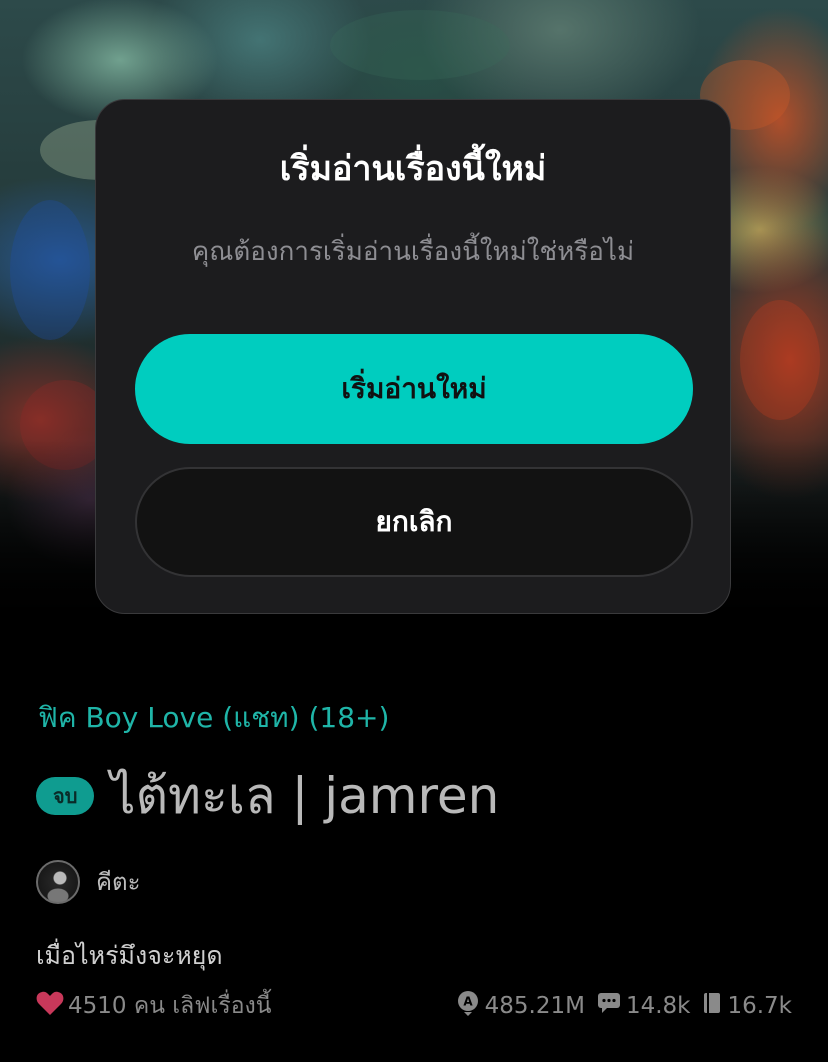 The width and height of the screenshot is (828, 1062). Describe the element at coordinates (129, 955) in the screenshot. I see `story-tagline: เมื่อไหร่มึงจะหยุด` at that location.